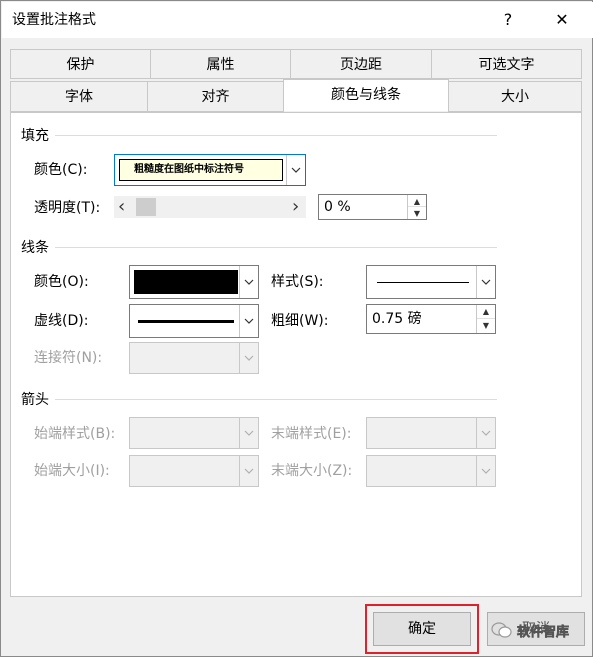  Describe the element at coordinates (276, 135) in the screenshot. I see `fill-divider` at that location.